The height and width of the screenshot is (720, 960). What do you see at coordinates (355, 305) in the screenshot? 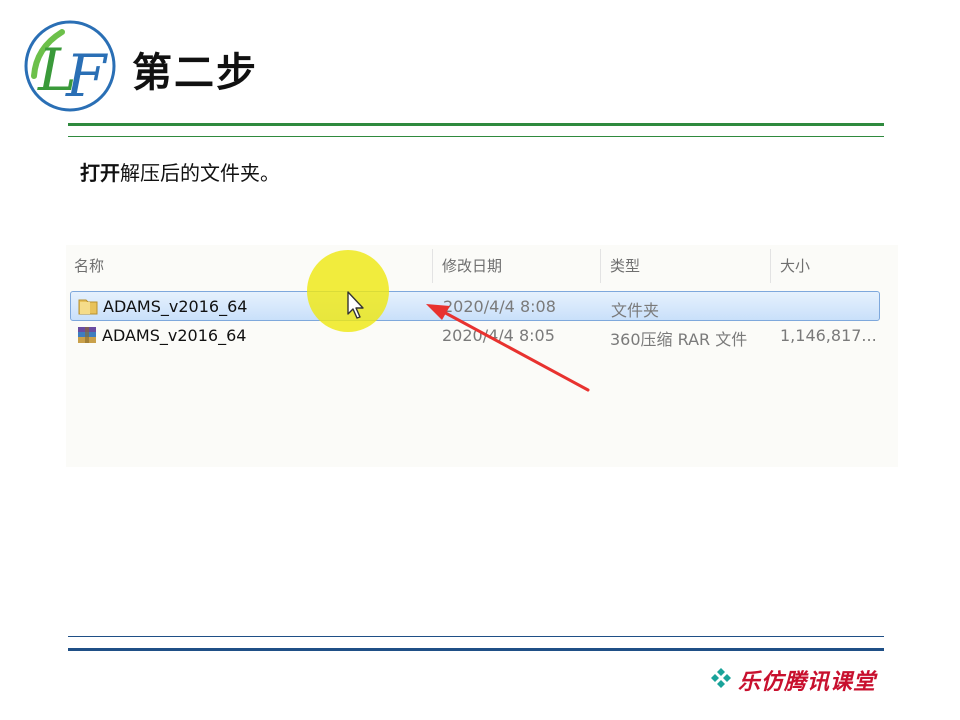
I see `mouse-cursor-icon` at bounding box center [355, 305].